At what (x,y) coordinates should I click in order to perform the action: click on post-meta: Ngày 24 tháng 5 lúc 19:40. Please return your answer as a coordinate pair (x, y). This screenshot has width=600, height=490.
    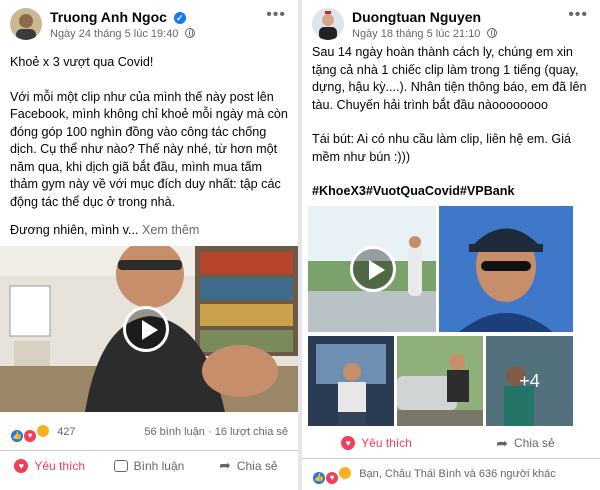
    Looking at the image, I should click on (122, 34).